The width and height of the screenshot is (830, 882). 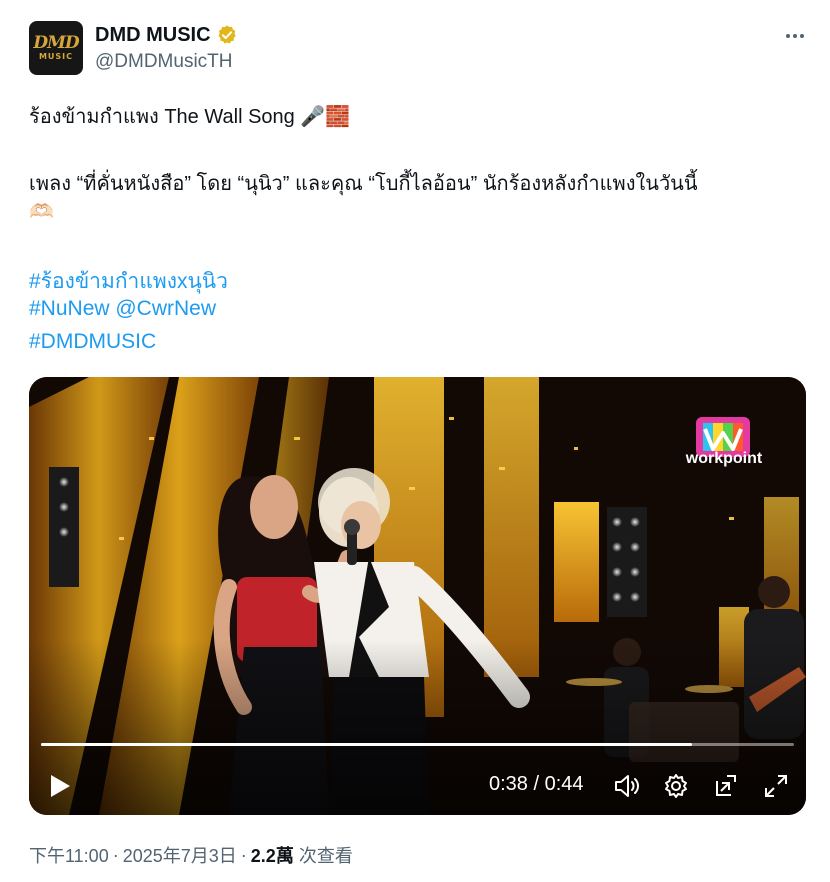 What do you see at coordinates (69, 855) in the screenshot?
I see `tweet-time: 下午11:00` at bounding box center [69, 855].